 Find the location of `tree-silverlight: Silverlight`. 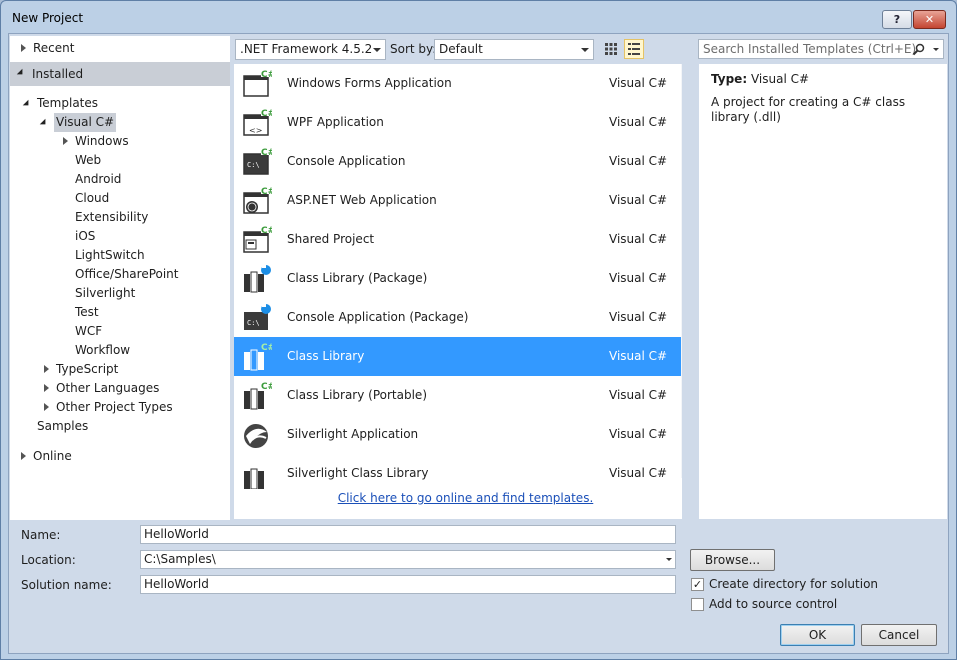

tree-silverlight: Silverlight is located at coordinates (105, 293).